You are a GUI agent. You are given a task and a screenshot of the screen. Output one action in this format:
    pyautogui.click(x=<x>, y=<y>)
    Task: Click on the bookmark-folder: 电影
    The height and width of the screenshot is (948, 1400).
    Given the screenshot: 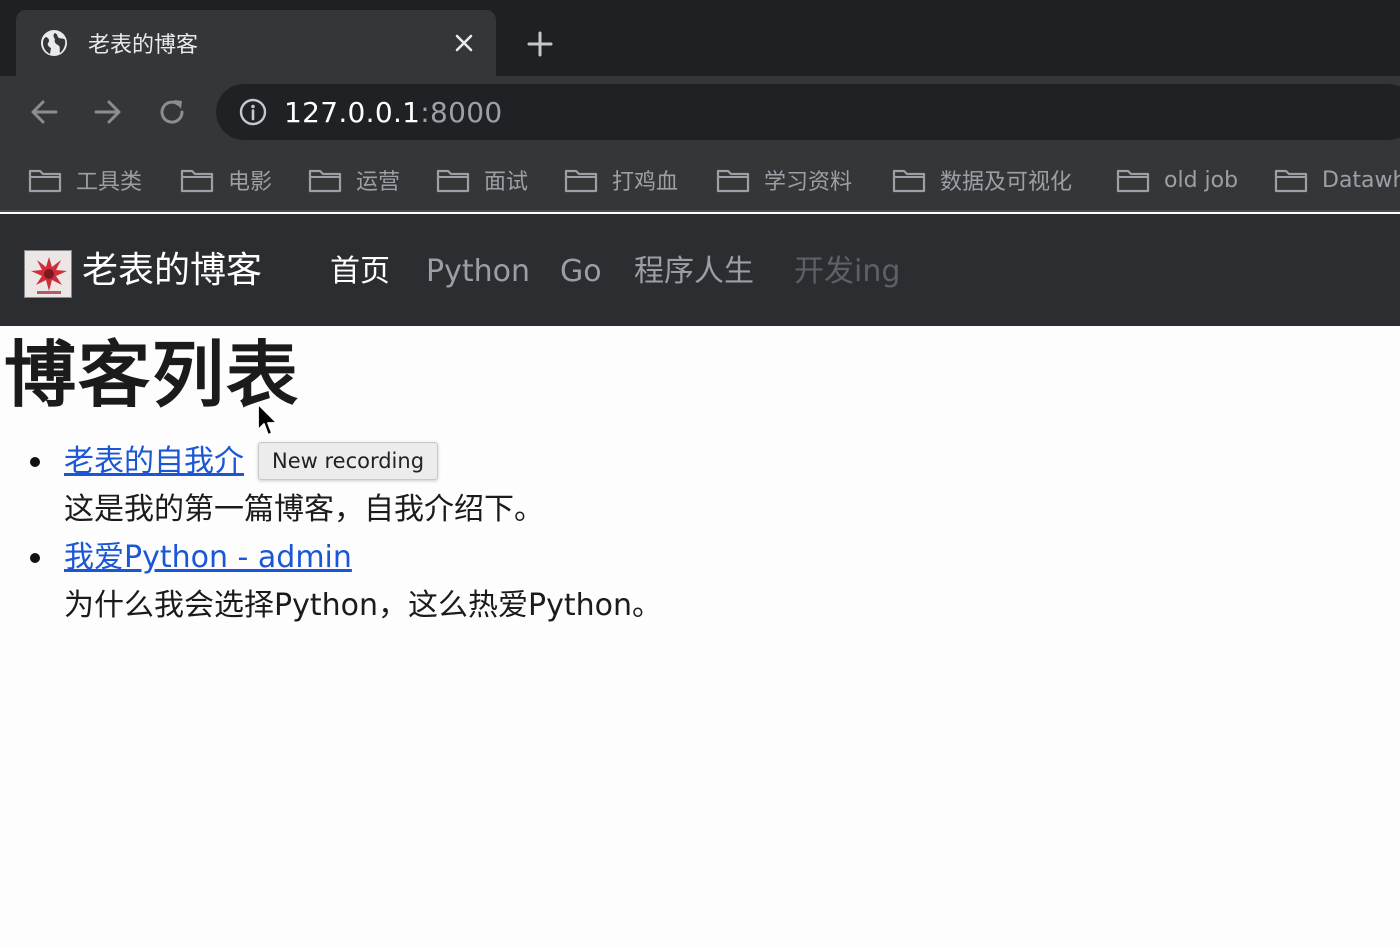 What is the action you would take?
    pyautogui.click(x=226, y=180)
    